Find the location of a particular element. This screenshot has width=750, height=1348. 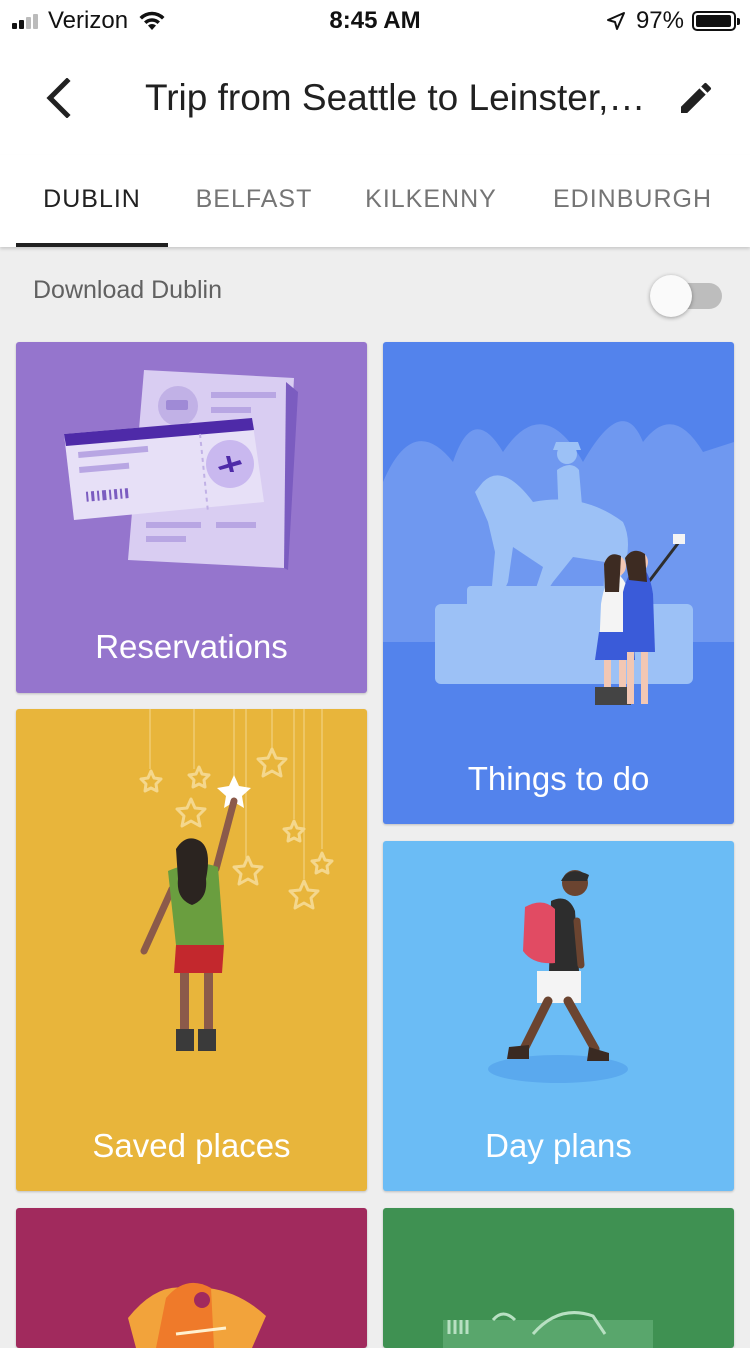

battery-percent: 97% is located at coordinates (659, 20).